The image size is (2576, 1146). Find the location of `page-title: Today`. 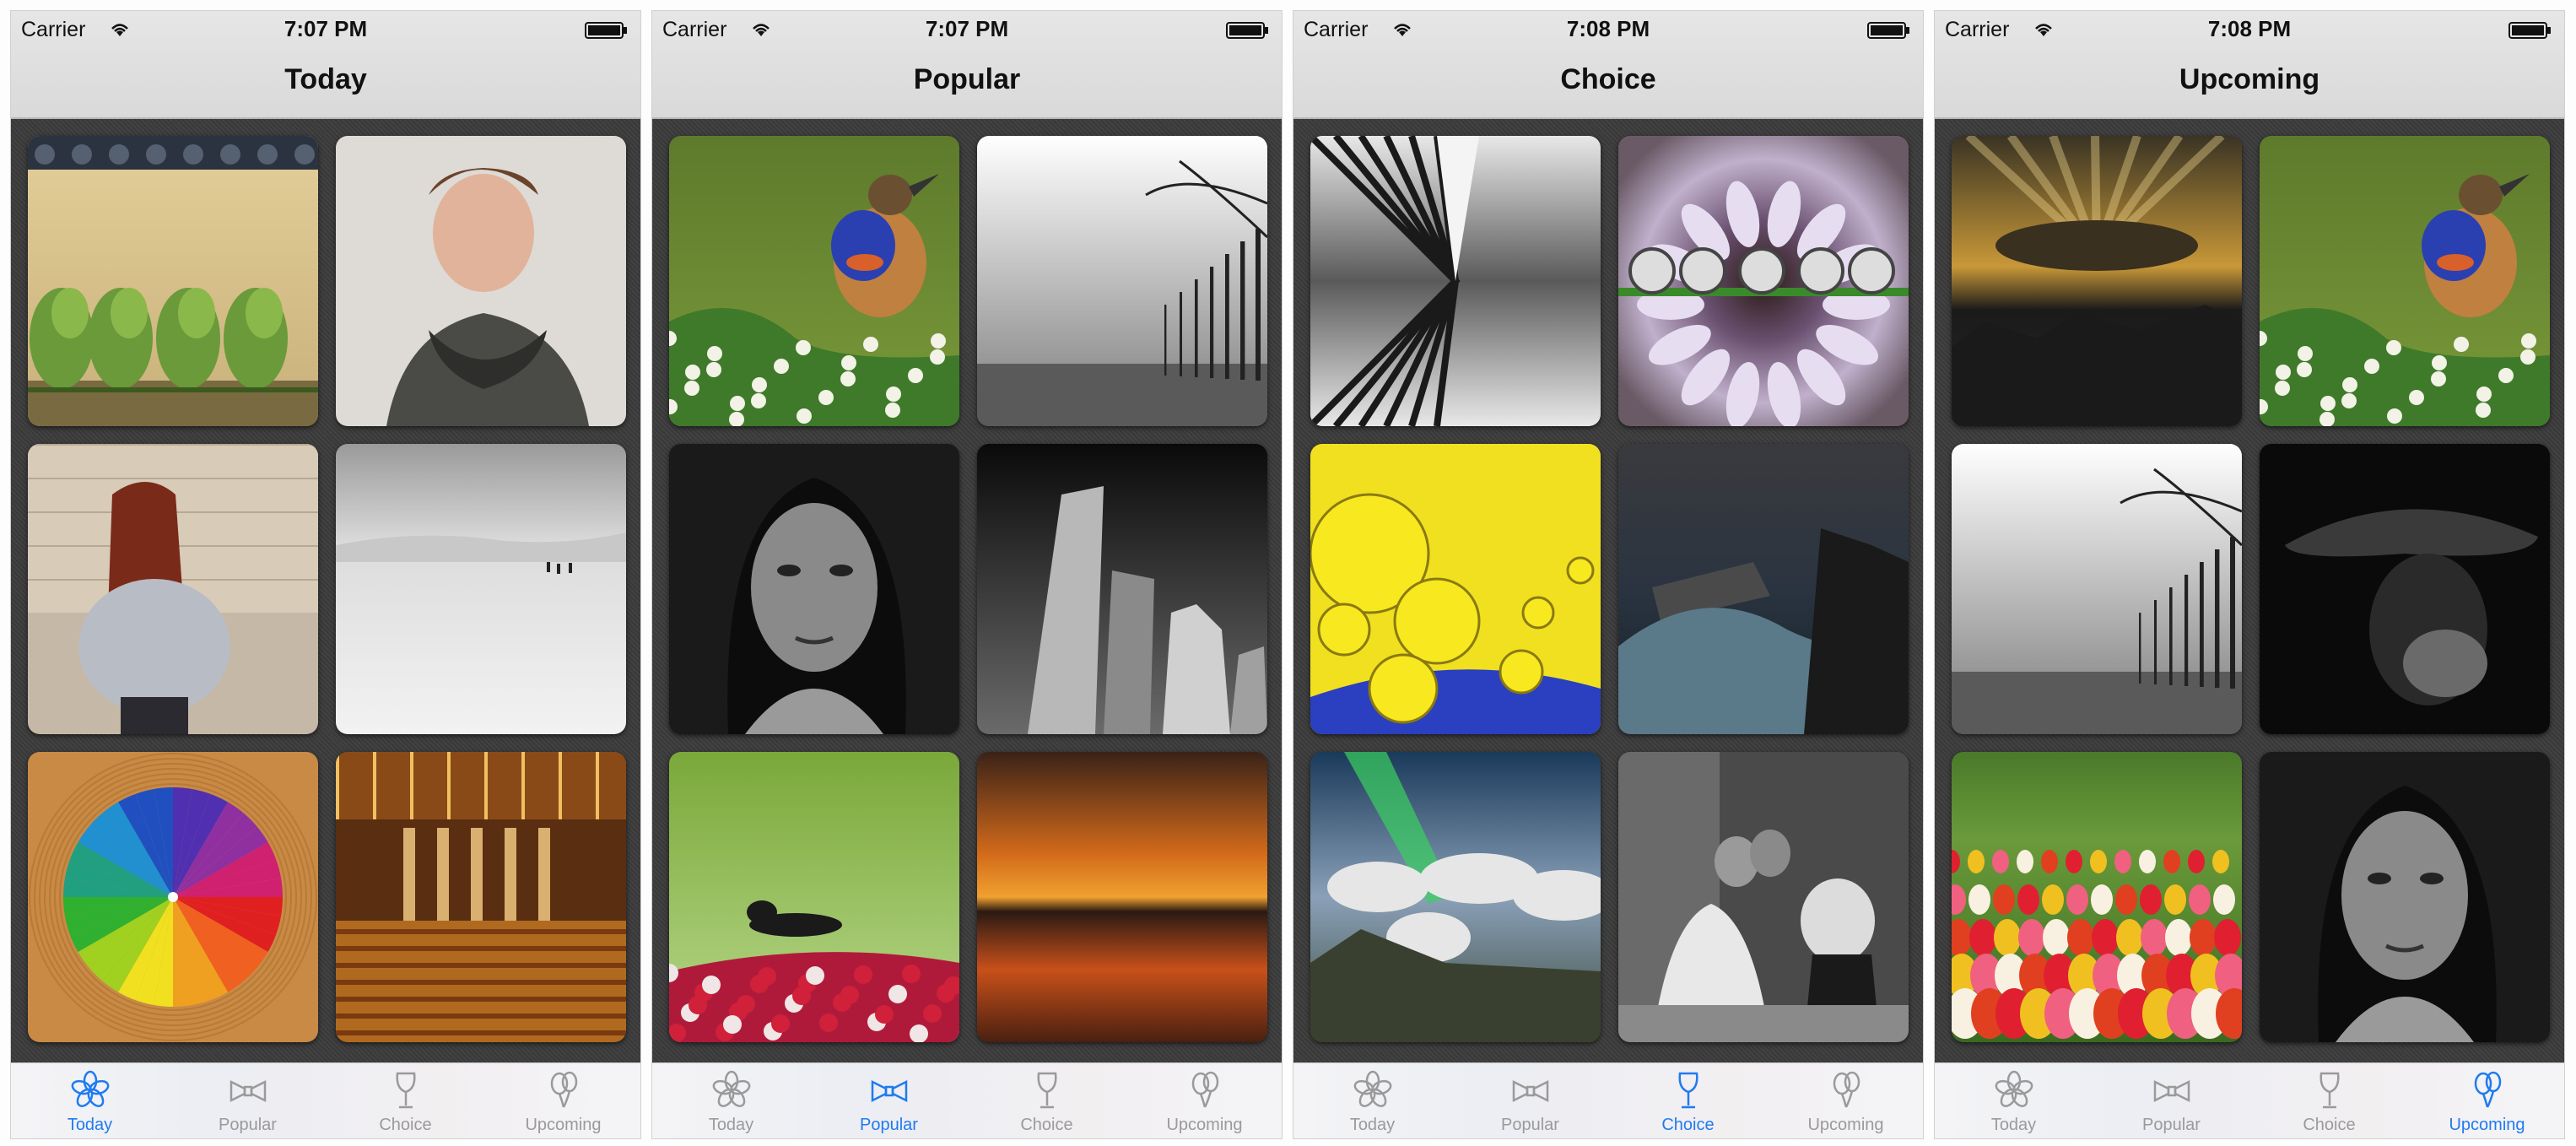

page-title: Today is located at coordinates (325, 79).